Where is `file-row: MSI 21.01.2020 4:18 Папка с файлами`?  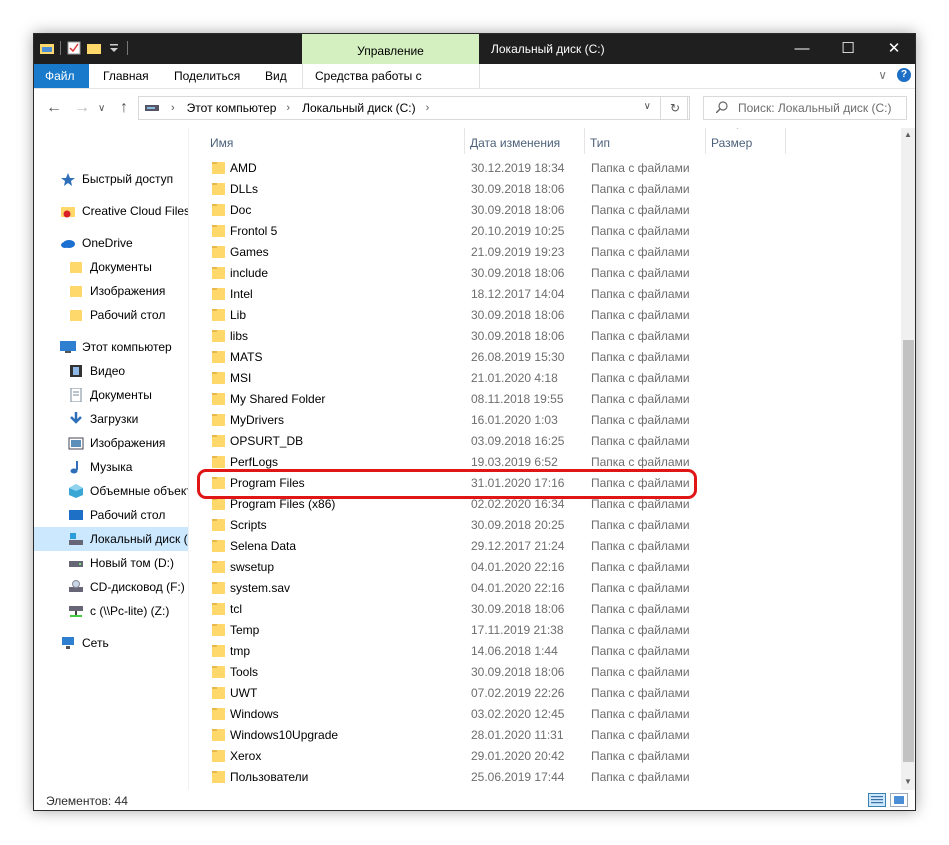
file-row: MSI 21.01.2020 4:18 Папка с файлами is located at coordinates (545, 378).